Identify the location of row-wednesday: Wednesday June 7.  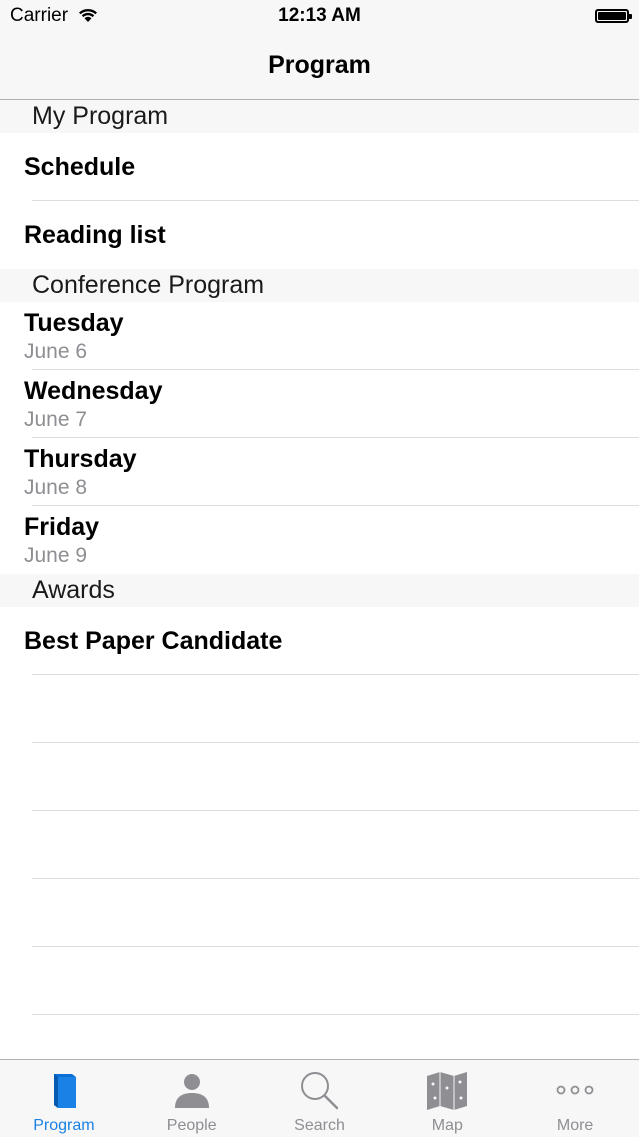
(319, 404).